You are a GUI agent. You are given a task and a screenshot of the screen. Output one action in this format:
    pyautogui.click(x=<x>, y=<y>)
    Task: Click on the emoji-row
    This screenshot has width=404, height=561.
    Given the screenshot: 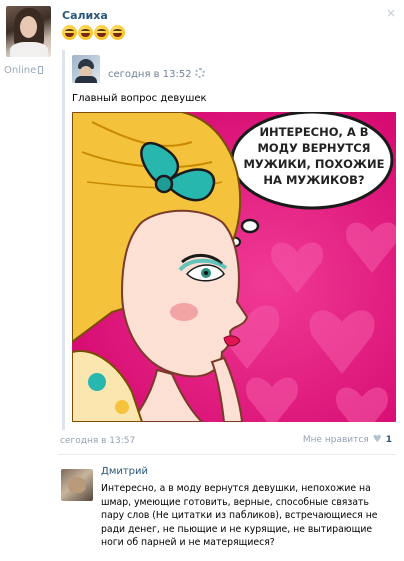 What is the action you would take?
    pyautogui.click(x=93, y=32)
    